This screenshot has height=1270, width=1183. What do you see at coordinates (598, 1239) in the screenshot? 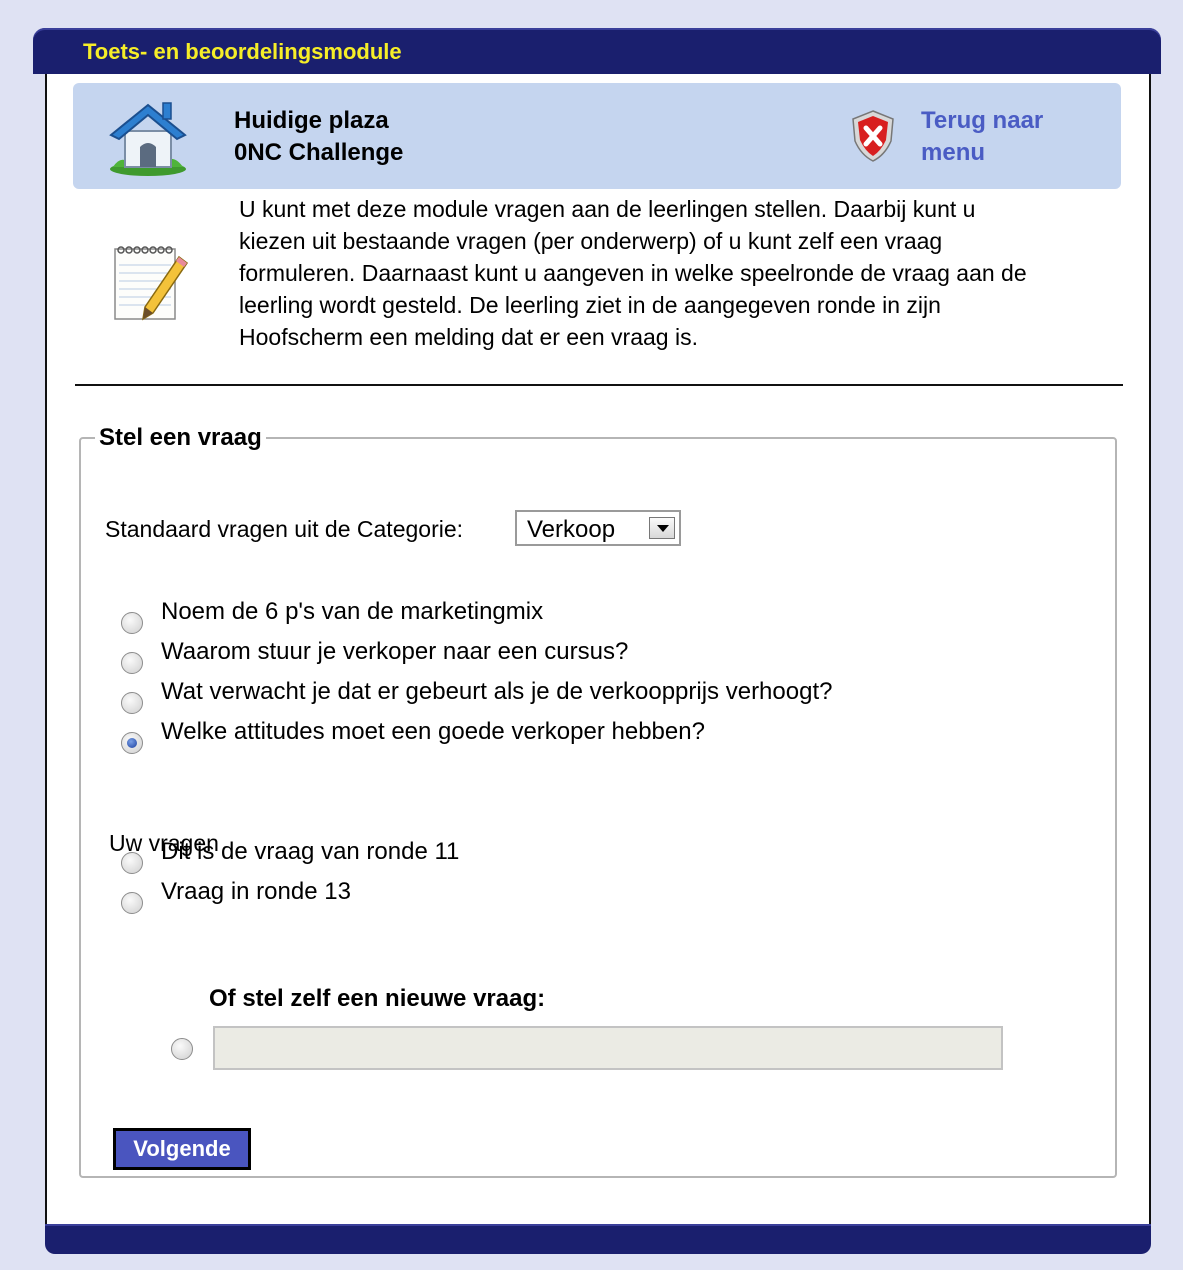
I see `bottom-bar` at bounding box center [598, 1239].